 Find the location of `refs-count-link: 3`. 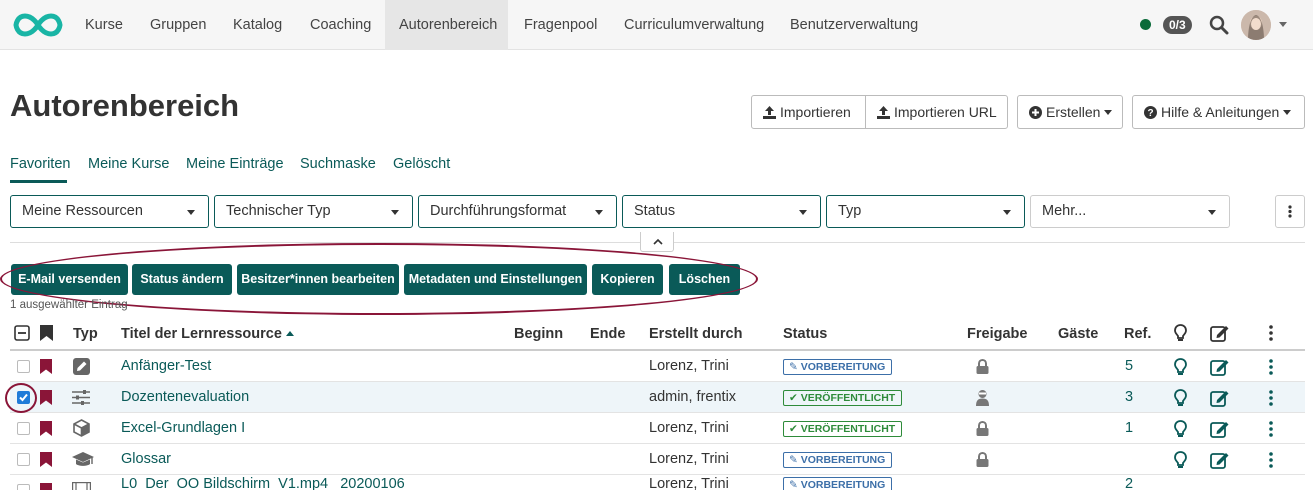

refs-count-link: 3 is located at coordinates (1129, 397).